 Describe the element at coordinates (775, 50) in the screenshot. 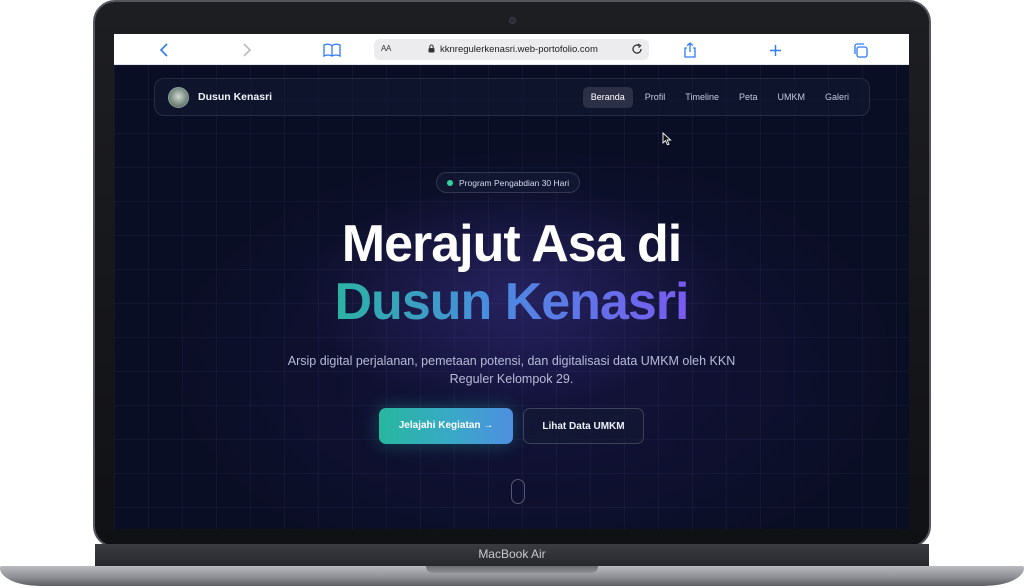

I see `new-tab-icon` at that location.